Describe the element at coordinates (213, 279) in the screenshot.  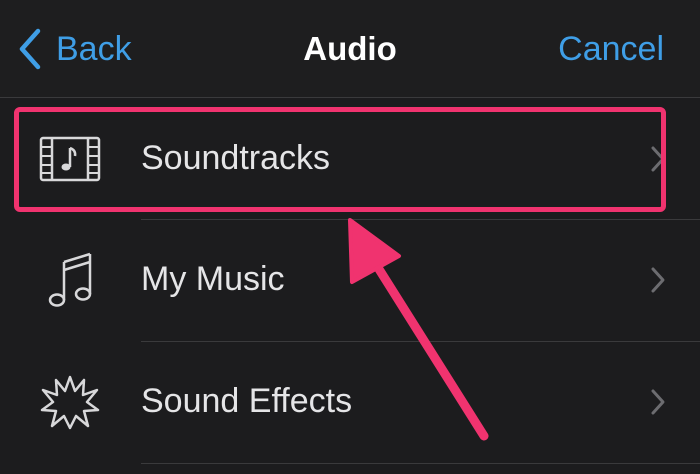
I see `list-item-label: My Music` at that location.